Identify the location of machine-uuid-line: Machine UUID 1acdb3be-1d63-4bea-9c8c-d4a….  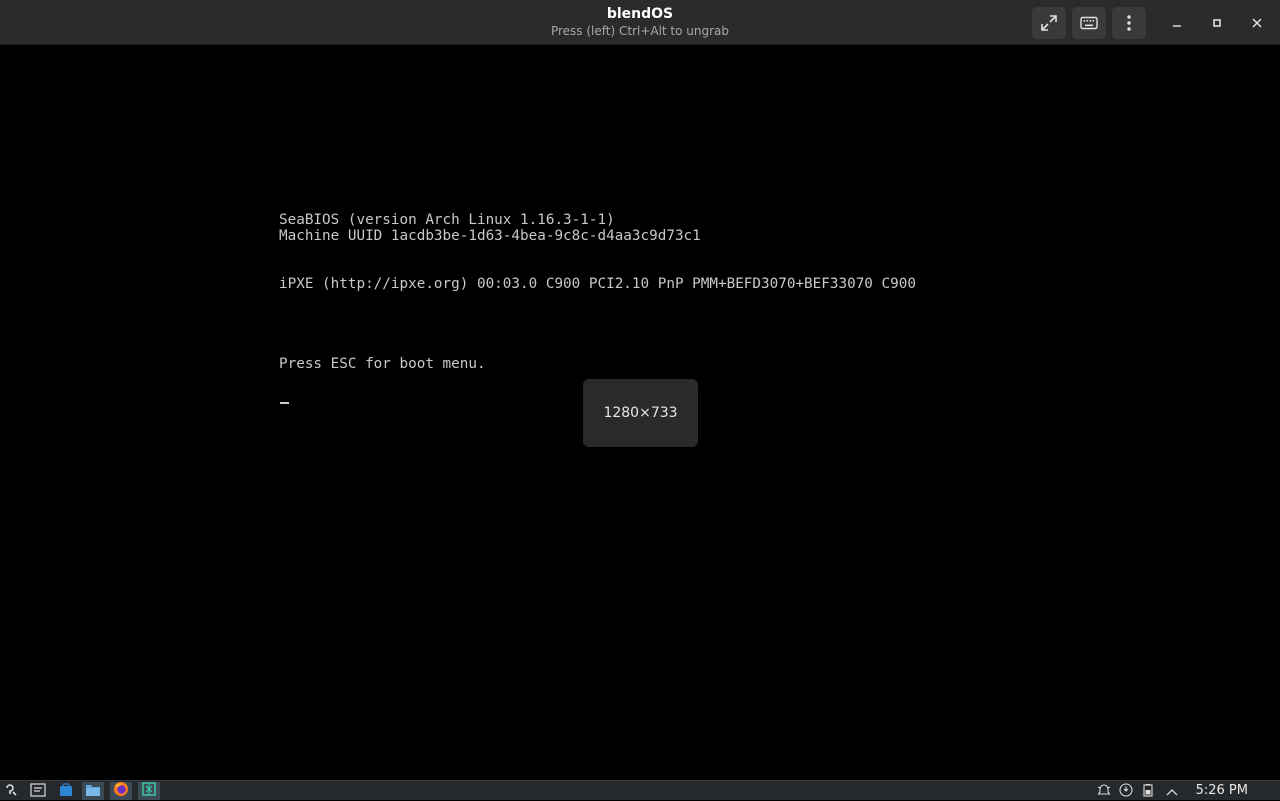
(490, 236).